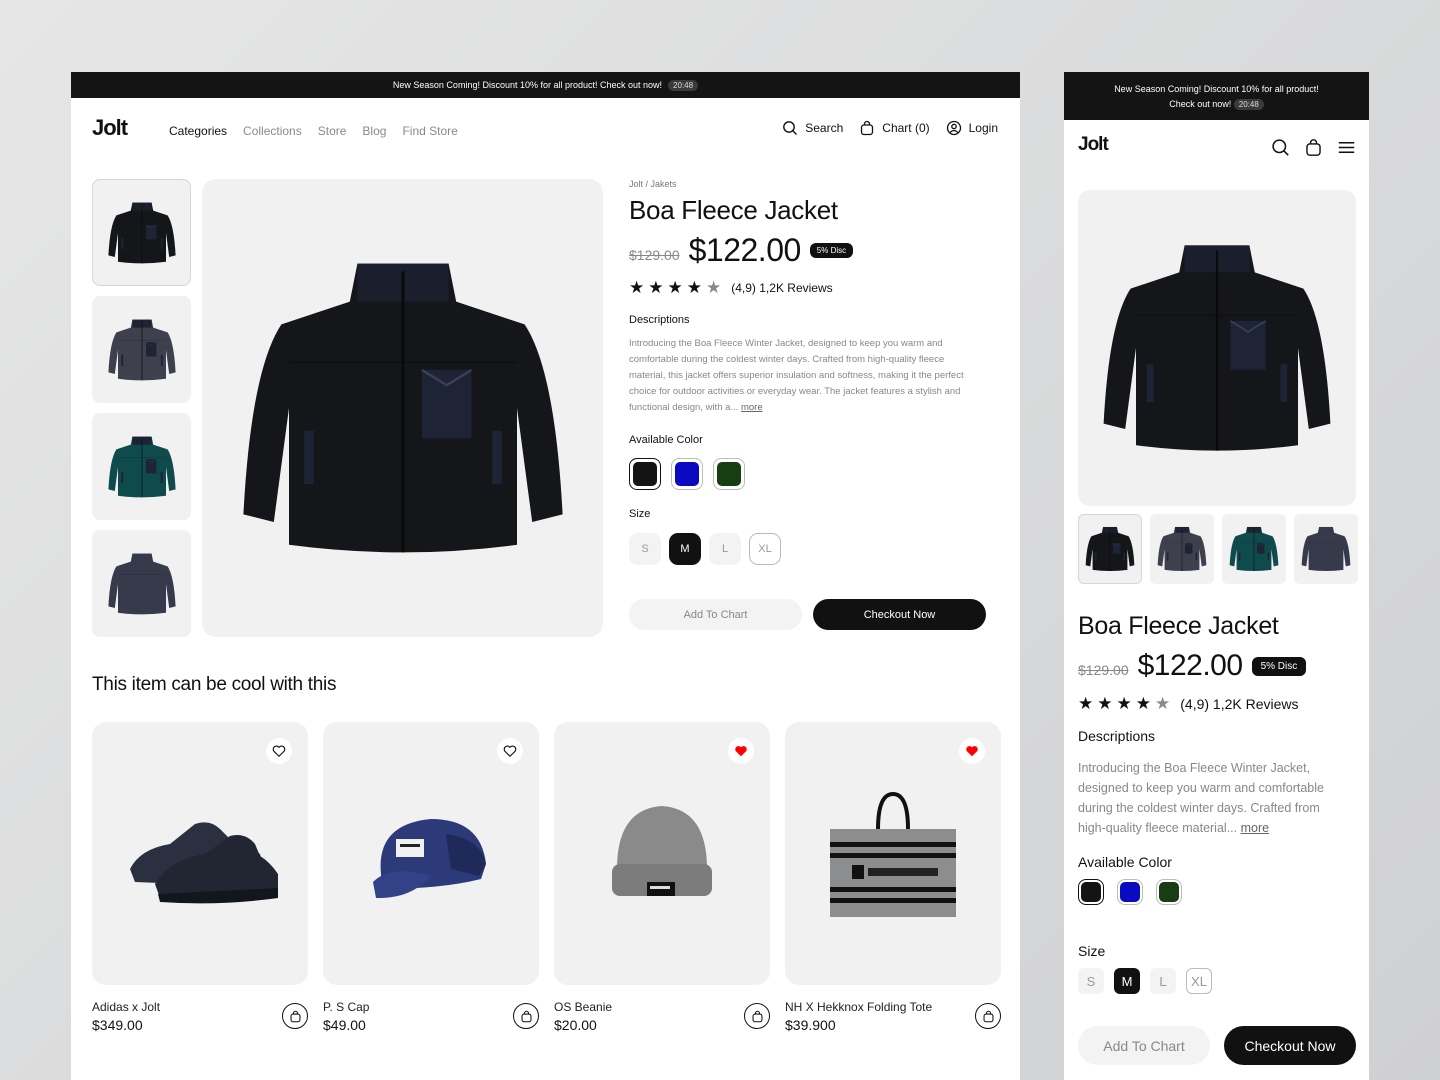 This screenshot has width=1440, height=1080. Describe the element at coordinates (814, 184) in the screenshot. I see `breadcrumb: Jolt / Jakets` at that location.